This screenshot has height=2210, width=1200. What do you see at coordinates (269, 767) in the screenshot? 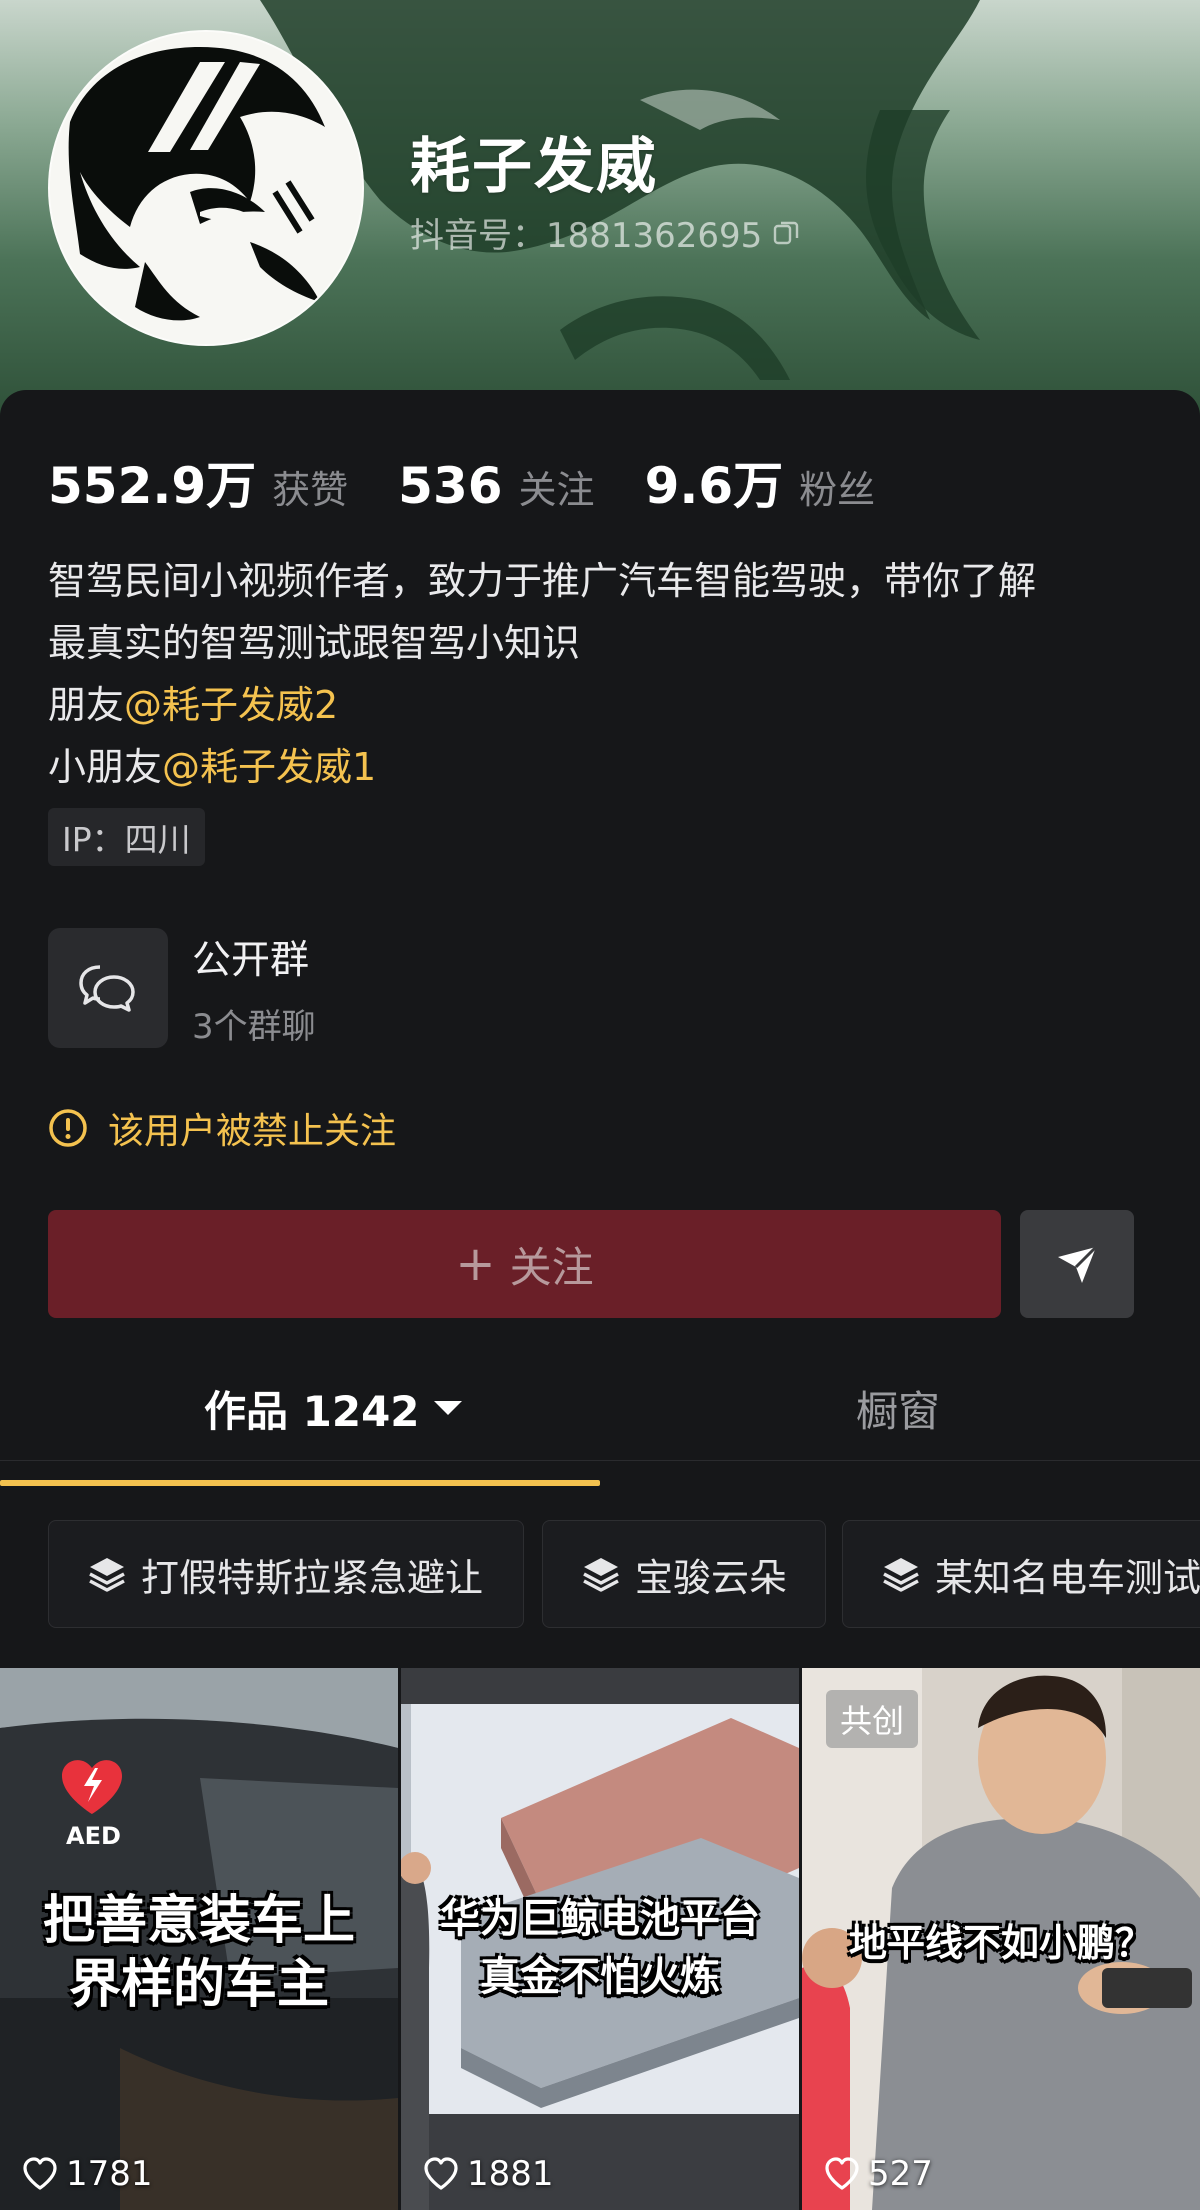
I see `mention-link-kid: @耗子发威1` at bounding box center [269, 767].